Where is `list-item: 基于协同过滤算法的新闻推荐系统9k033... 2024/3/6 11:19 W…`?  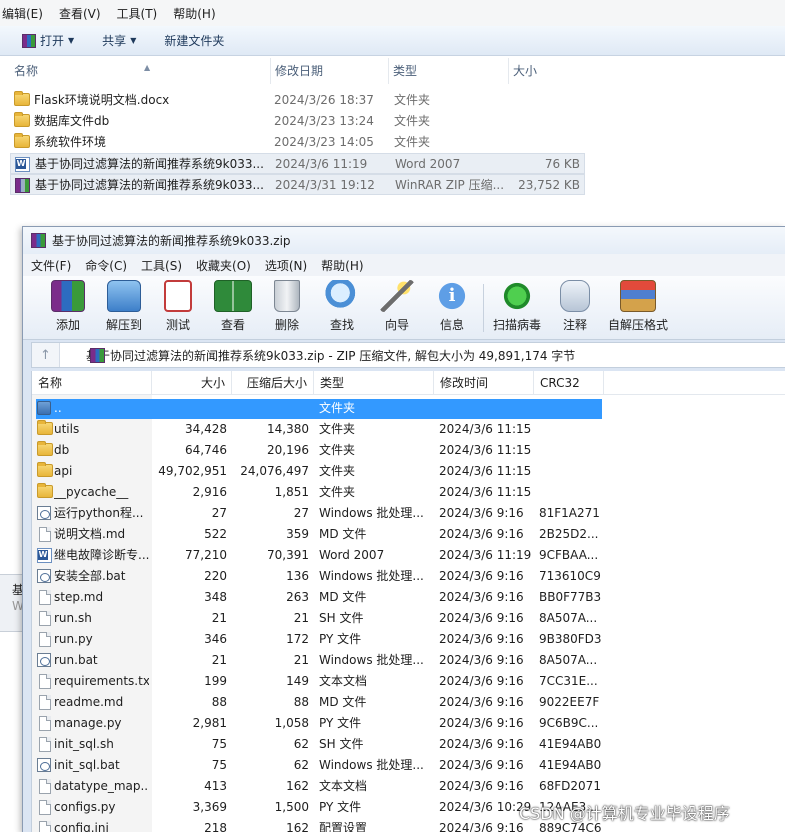 list-item: 基于协同过滤算法的新闻推荐系统9k033... 2024/3/6 11:19 W… is located at coordinates (297, 163).